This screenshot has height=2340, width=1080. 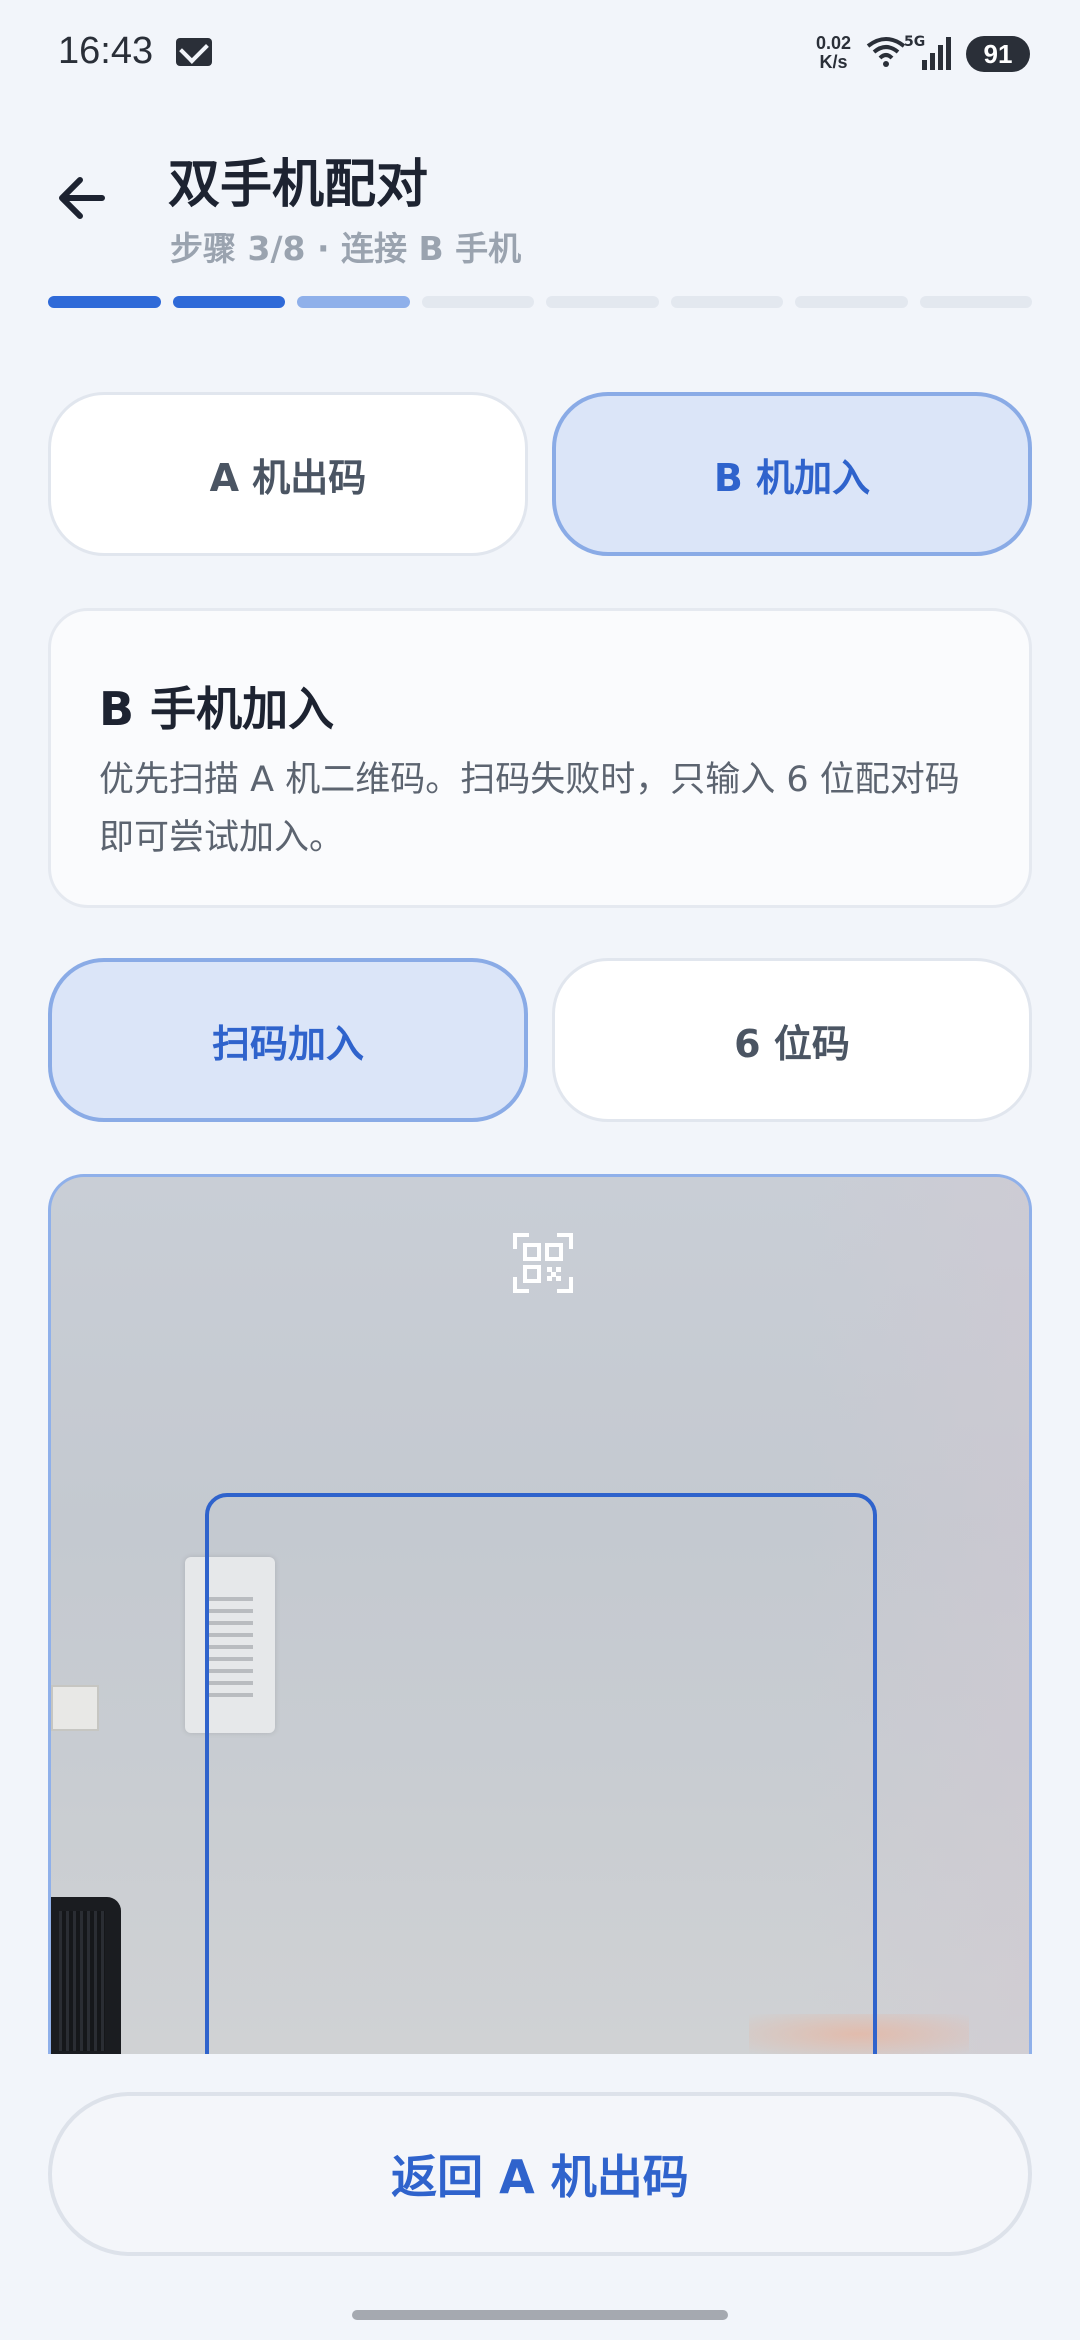 What do you see at coordinates (540, 2315) in the screenshot?
I see `home-indicator` at bounding box center [540, 2315].